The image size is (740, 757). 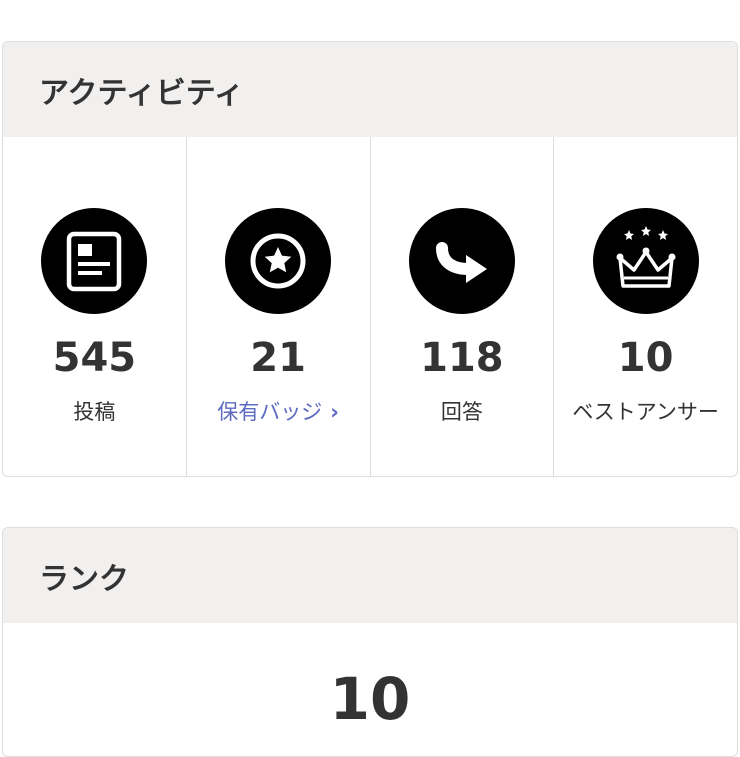 I want to click on badges-link: 保有バッジ ›, so click(x=278, y=412).